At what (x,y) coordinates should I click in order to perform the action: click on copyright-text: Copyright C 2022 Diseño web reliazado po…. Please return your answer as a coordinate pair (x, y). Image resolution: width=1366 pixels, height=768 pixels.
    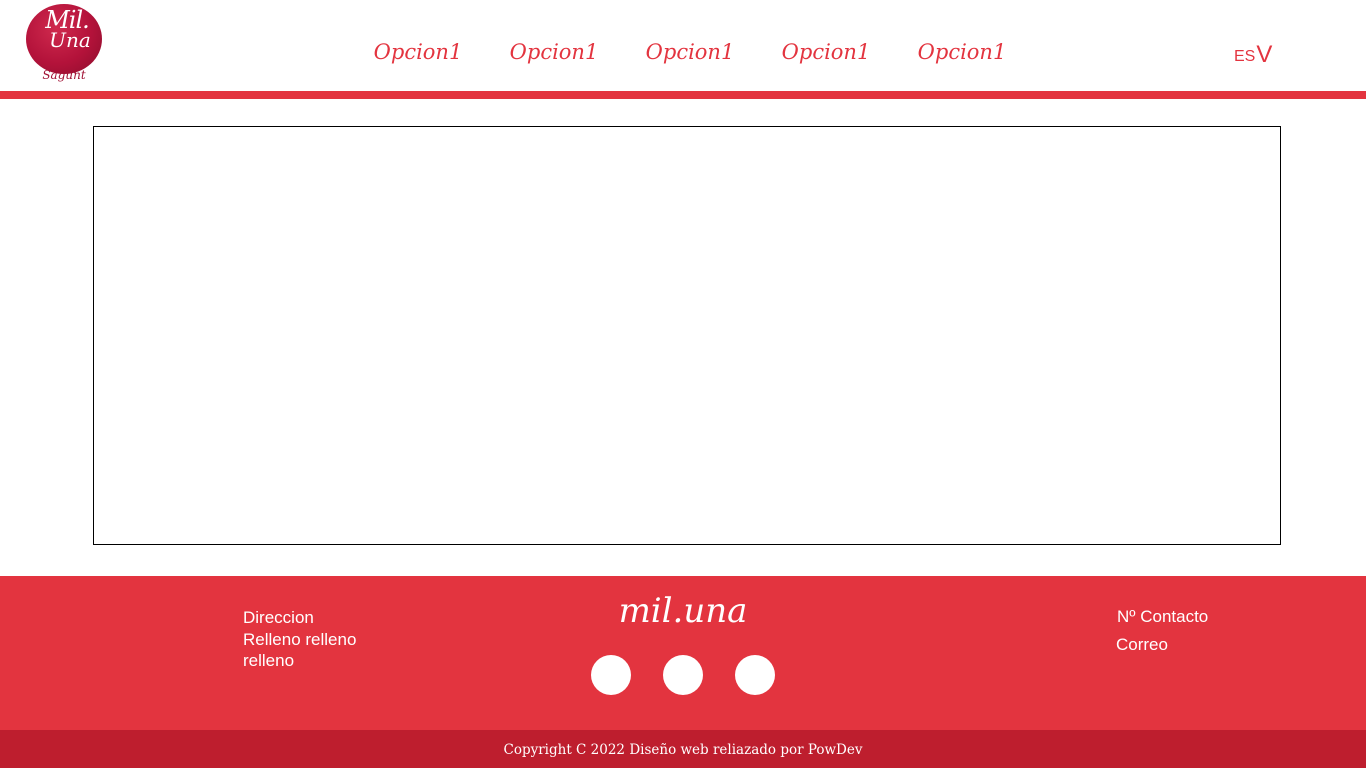
    Looking at the image, I should click on (683, 749).